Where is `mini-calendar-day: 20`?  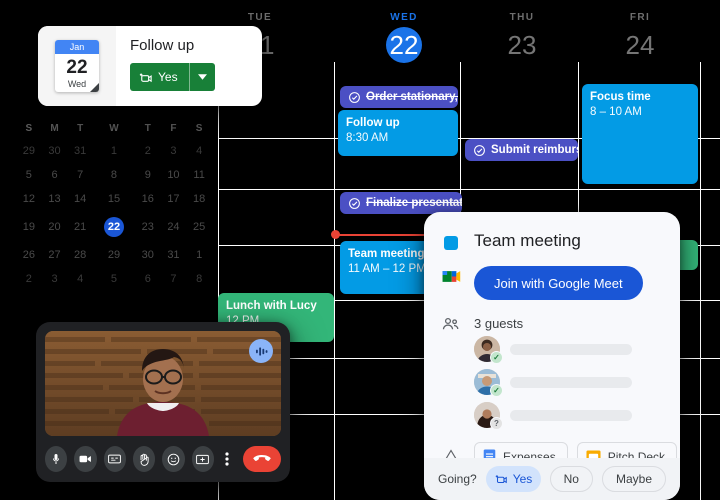
mini-calendar-day: 20 is located at coordinates (55, 227).